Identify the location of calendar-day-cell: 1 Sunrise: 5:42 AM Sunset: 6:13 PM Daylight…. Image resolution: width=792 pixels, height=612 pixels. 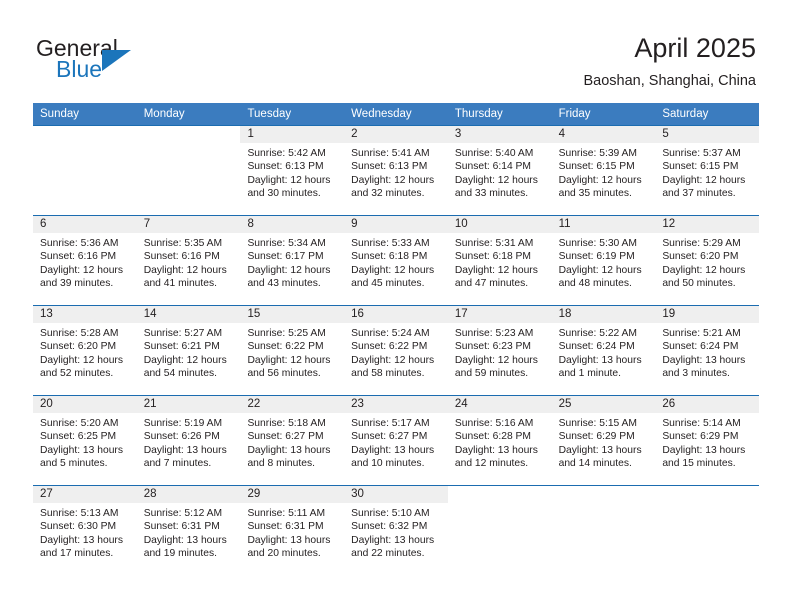
(292, 170).